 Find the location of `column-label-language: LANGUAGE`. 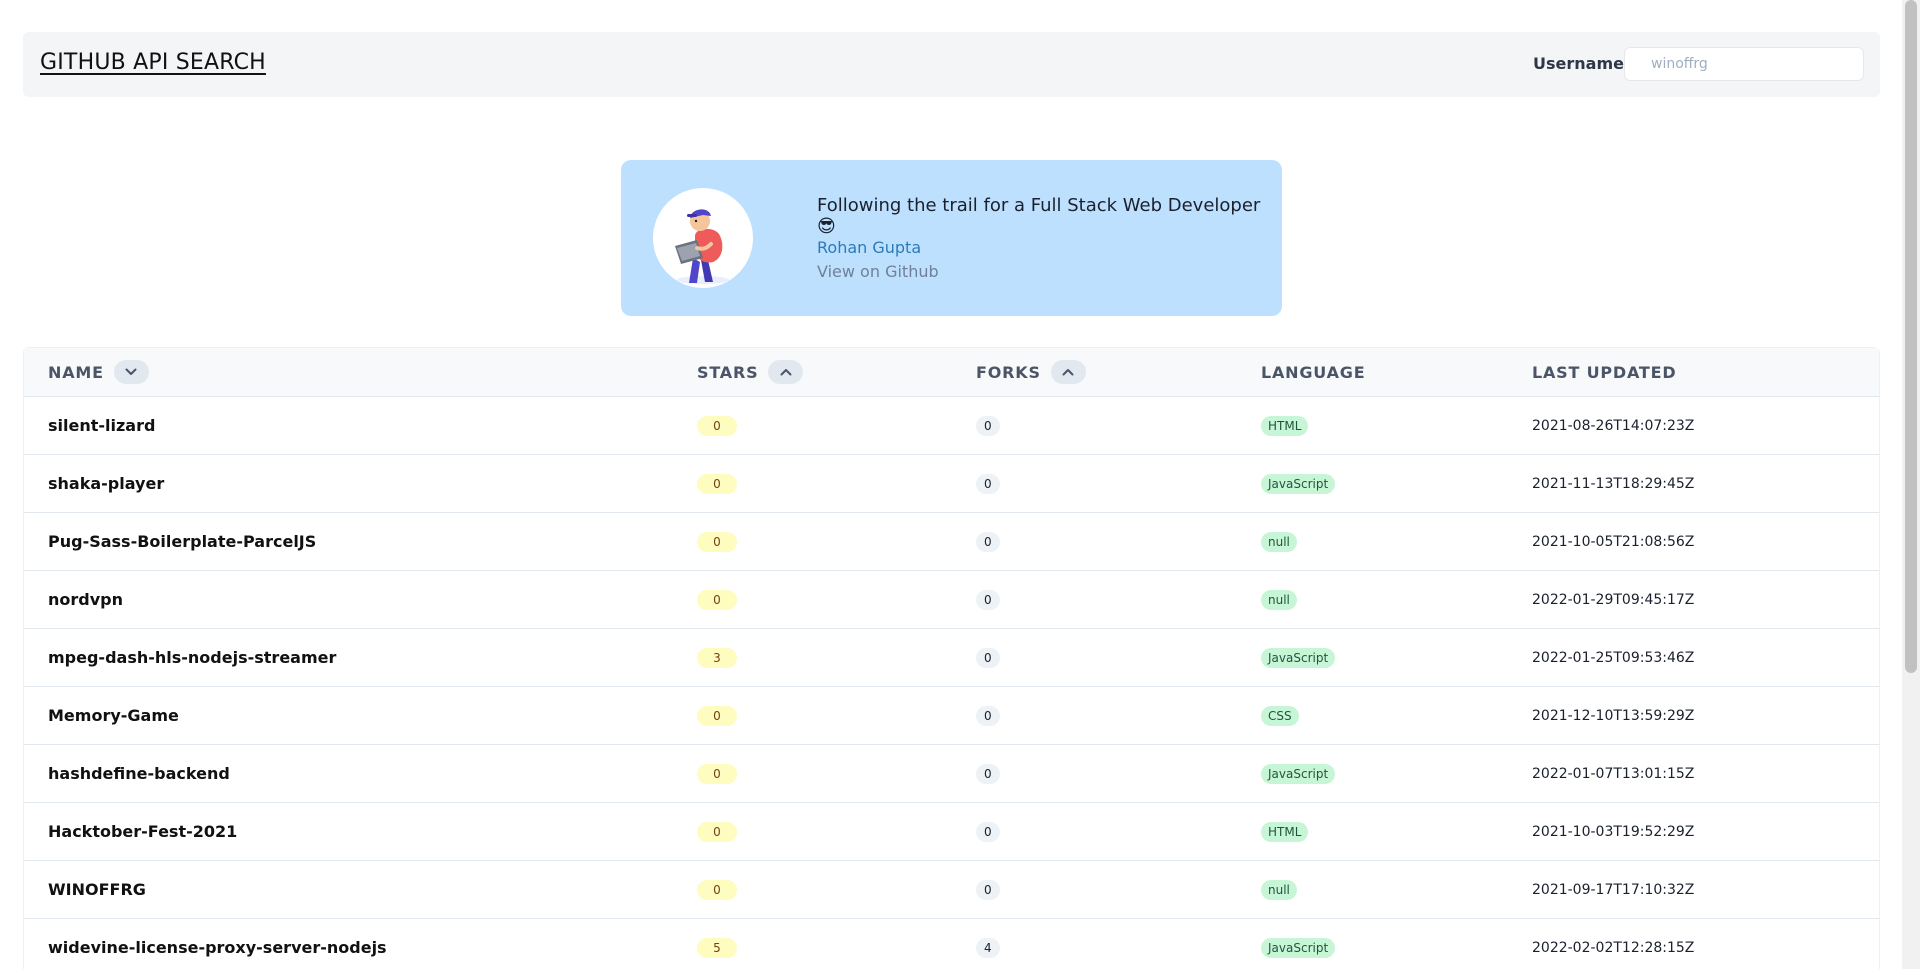

column-label-language: LANGUAGE is located at coordinates (1313, 372).